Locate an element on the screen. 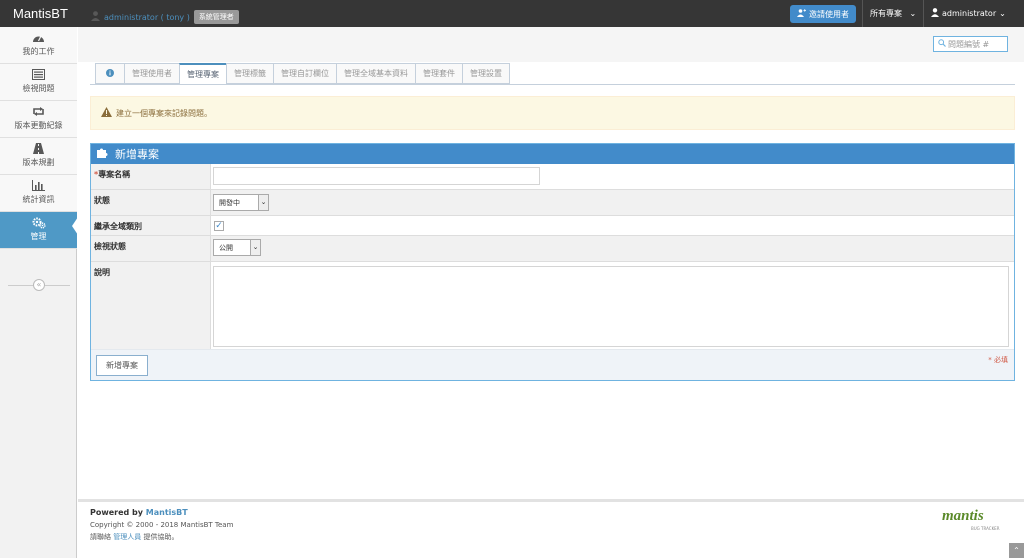 The image size is (1024, 558). double-chevron-up-icon: ⌃ is located at coordinates (1016, 550).